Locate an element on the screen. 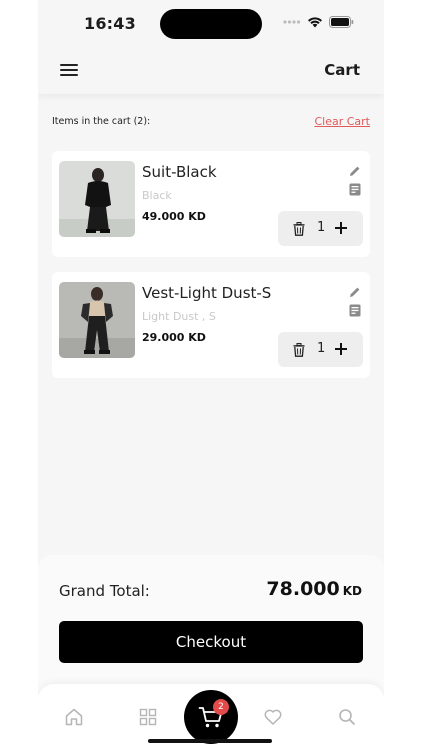 The width and height of the screenshot is (422, 750). cart-count-badge: 2 is located at coordinates (221, 707).